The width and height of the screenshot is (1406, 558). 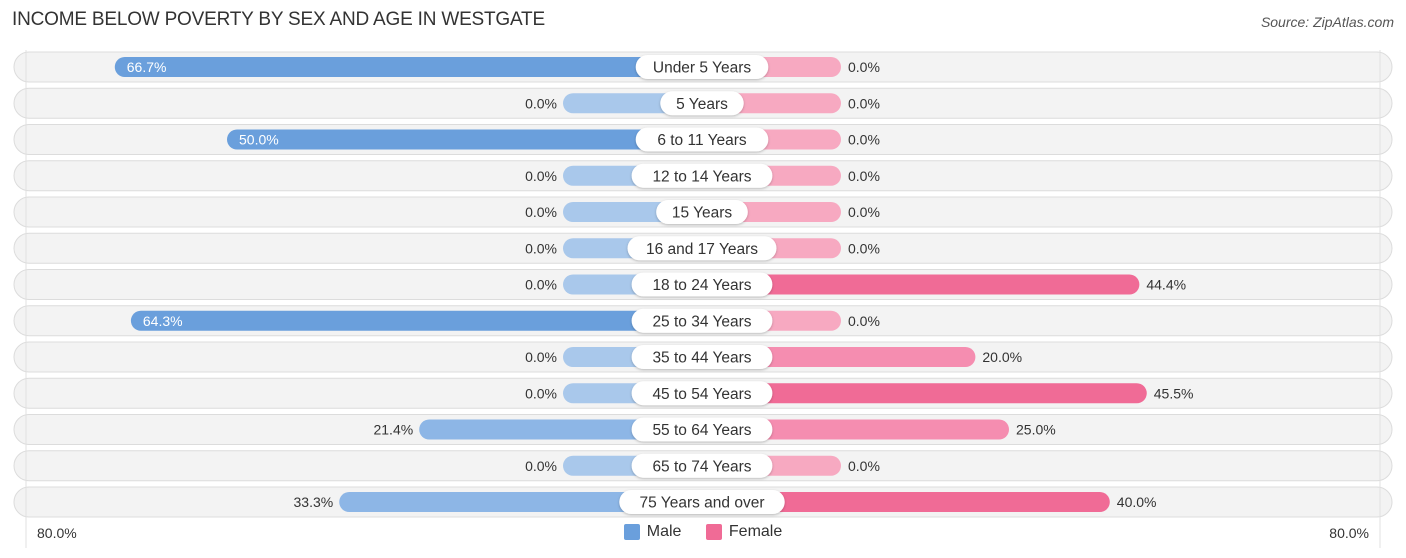 What do you see at coordinates (147, 67) in the screenshot?
I see `male-value-label: 66.7%` at bounding box center [147, 67].